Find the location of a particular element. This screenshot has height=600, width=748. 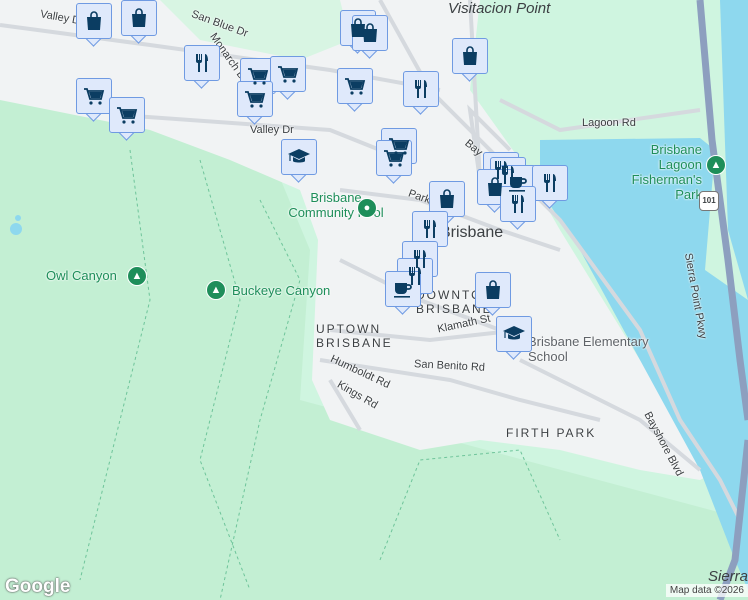

map-attribution: Map data ©2026 is located at coordinates (706, 590).